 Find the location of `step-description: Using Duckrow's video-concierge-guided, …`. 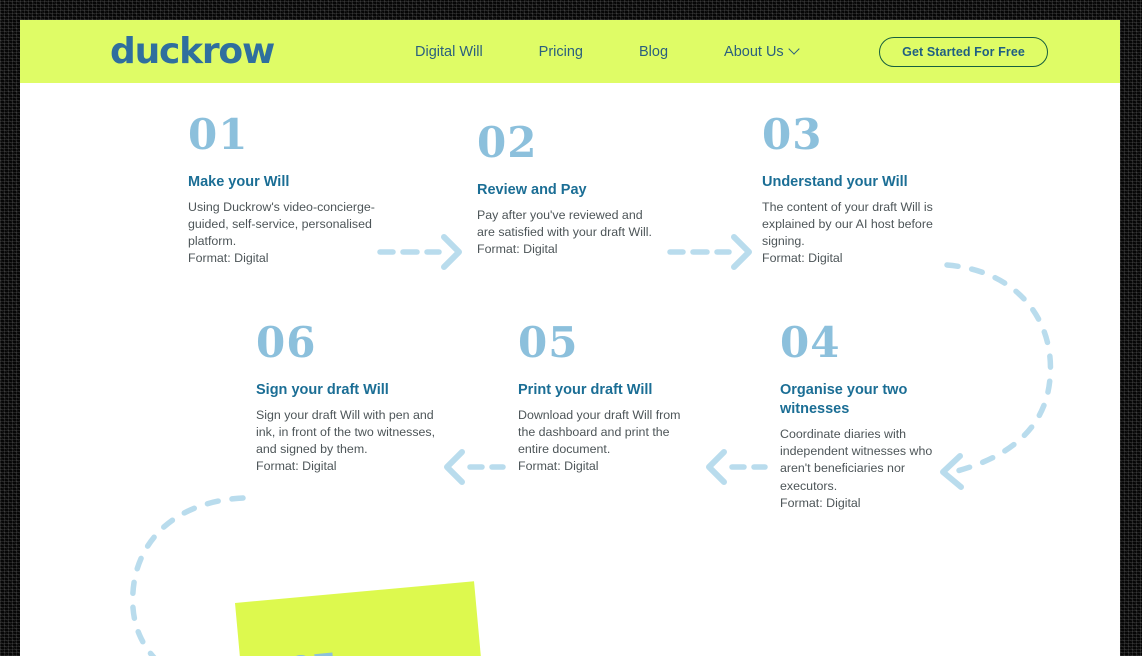

step-description: Using Duckrow's video-concierge-guided, … is located at coordinates (281, 224).